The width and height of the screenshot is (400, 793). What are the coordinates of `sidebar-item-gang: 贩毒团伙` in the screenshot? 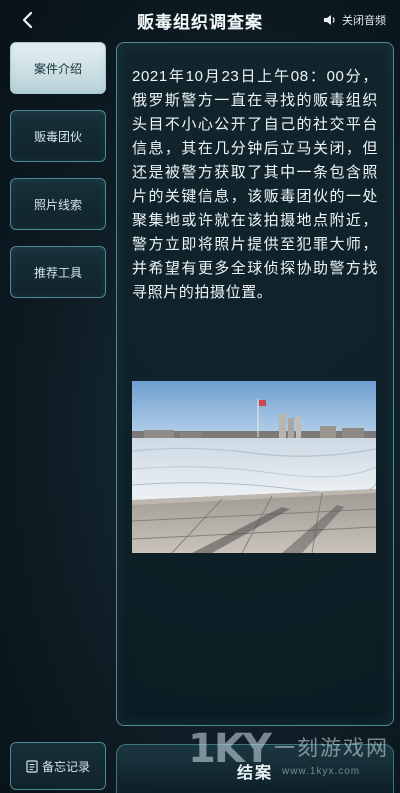 It's located at (58, 136).